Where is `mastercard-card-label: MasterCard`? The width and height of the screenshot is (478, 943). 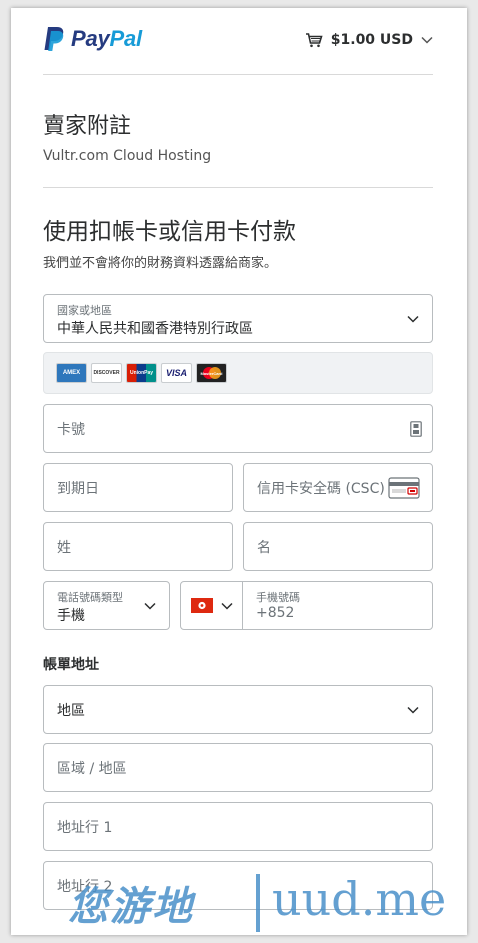 mastercard-card-label: MasterCard is located at coordinates (211, 373).